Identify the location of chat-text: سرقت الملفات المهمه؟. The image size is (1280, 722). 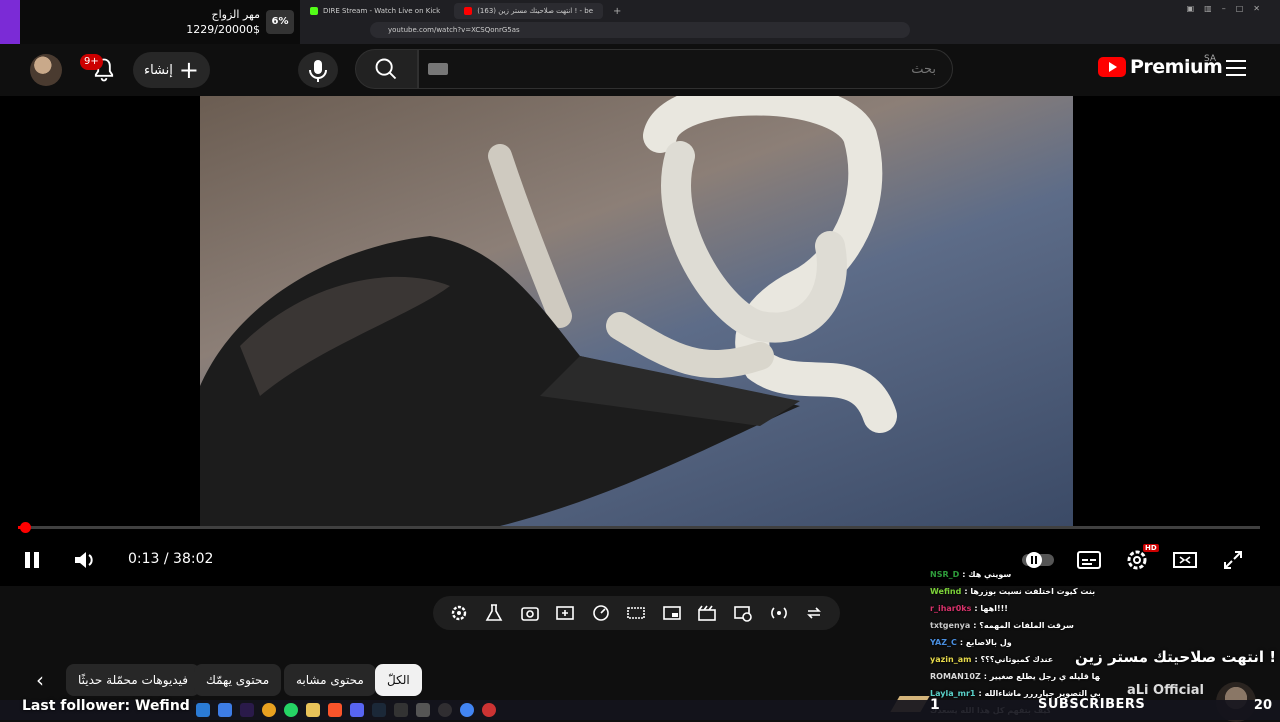
(1026, 625).